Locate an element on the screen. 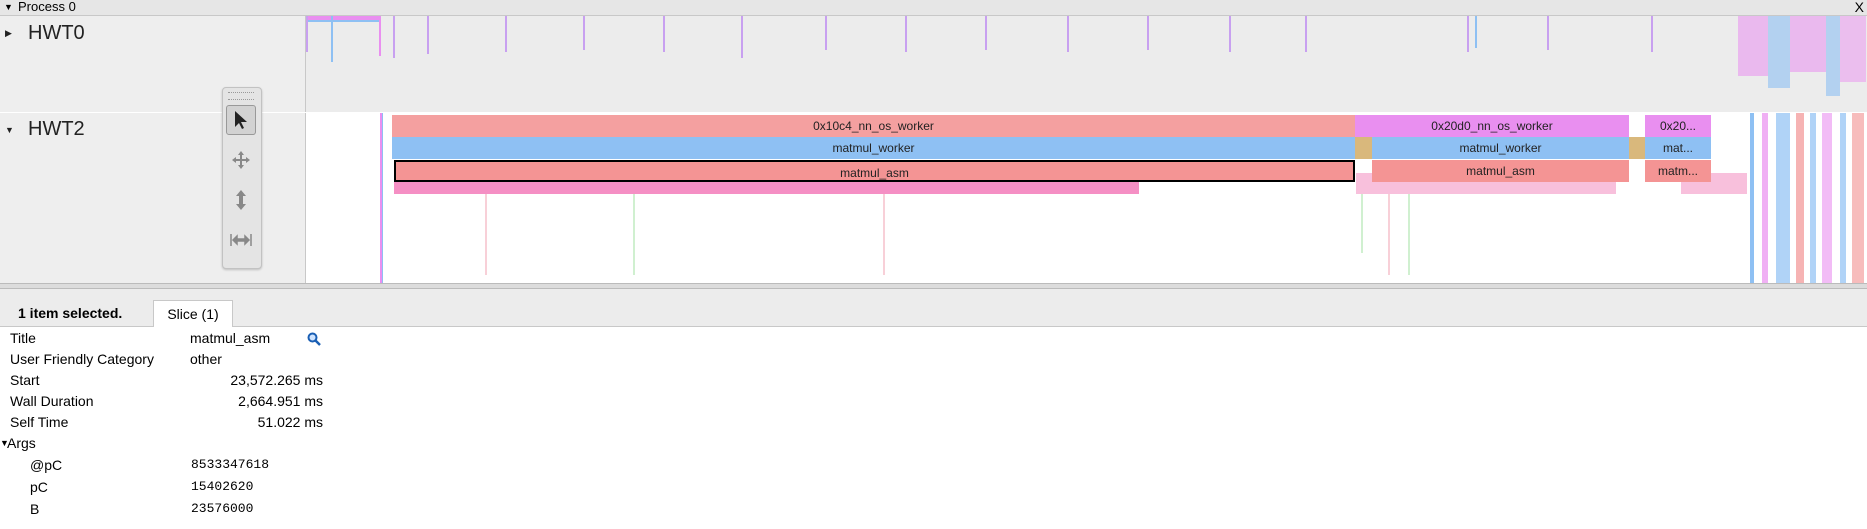  detail-key: User Friendly Category is located at coordinates (82, 359).